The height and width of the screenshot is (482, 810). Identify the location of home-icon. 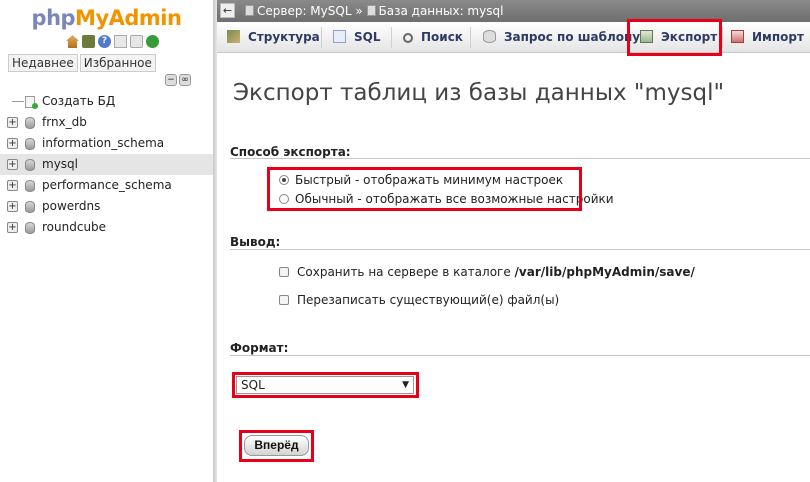
(72, 41).